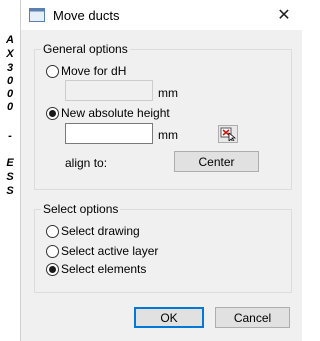  Describe the element at coordinates (252, 317) in the screenshot. I see `cancel-button: Cancel` at that location.